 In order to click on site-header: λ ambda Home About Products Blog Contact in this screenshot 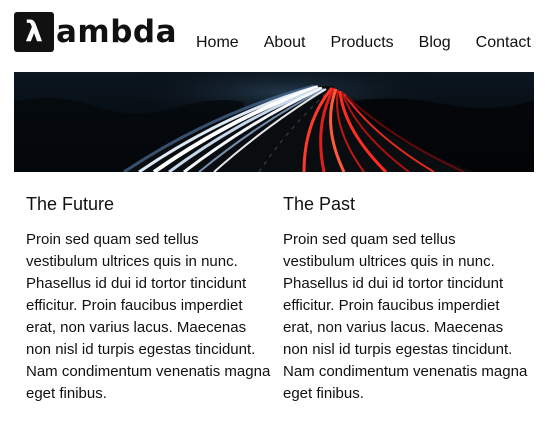, I will do `click(275, 35)`.